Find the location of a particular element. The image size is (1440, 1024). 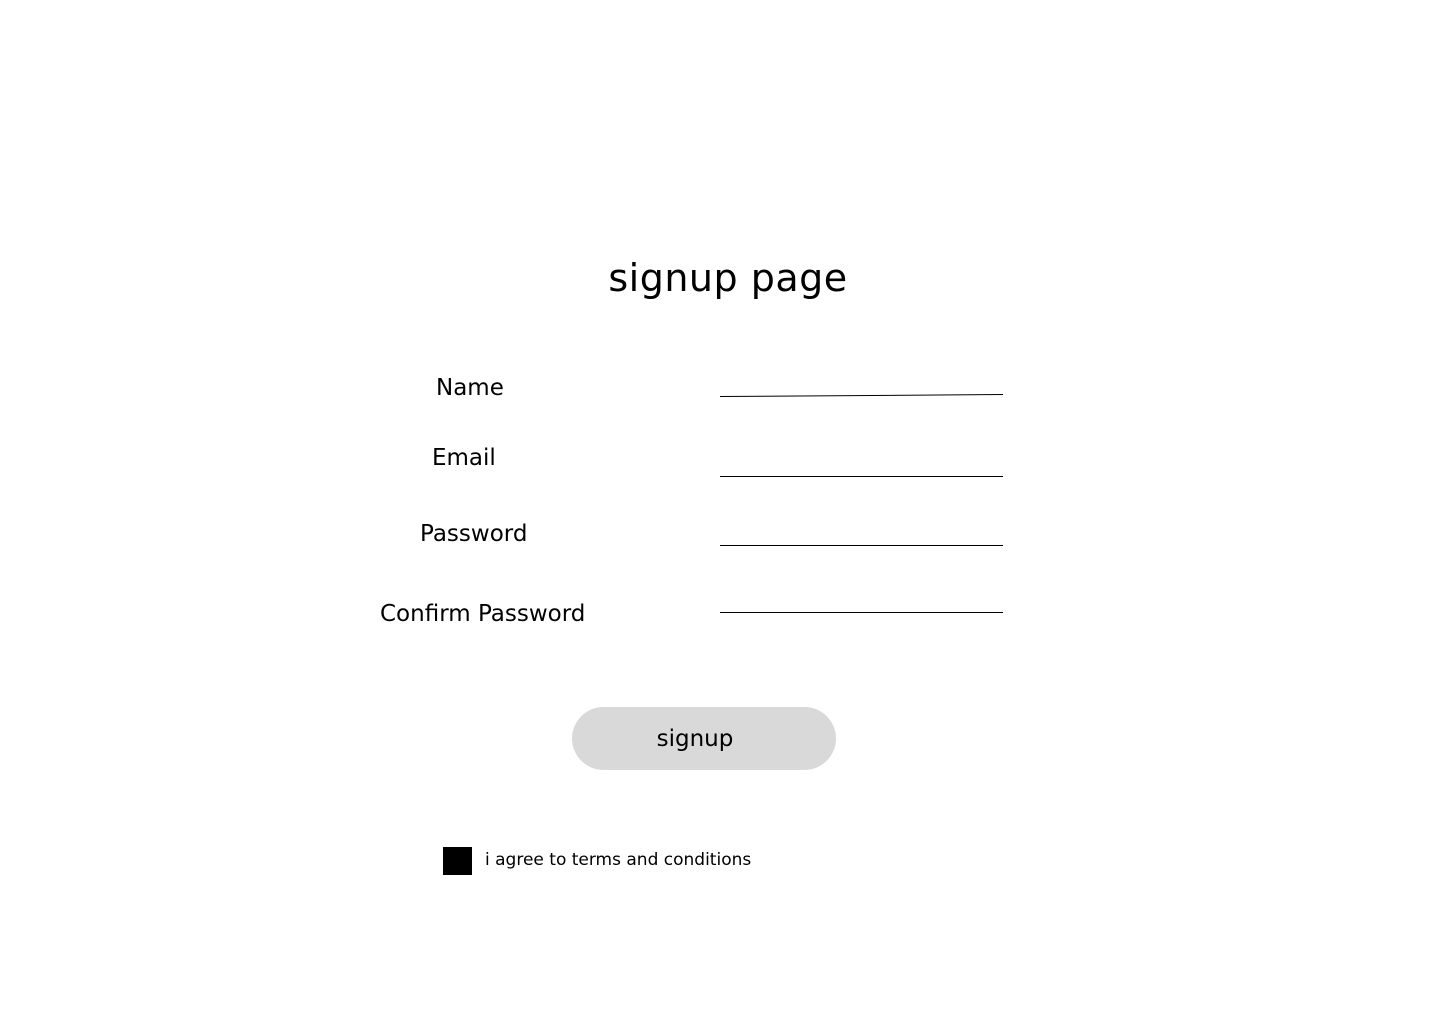

password-input is located at coordinates (861, 533).